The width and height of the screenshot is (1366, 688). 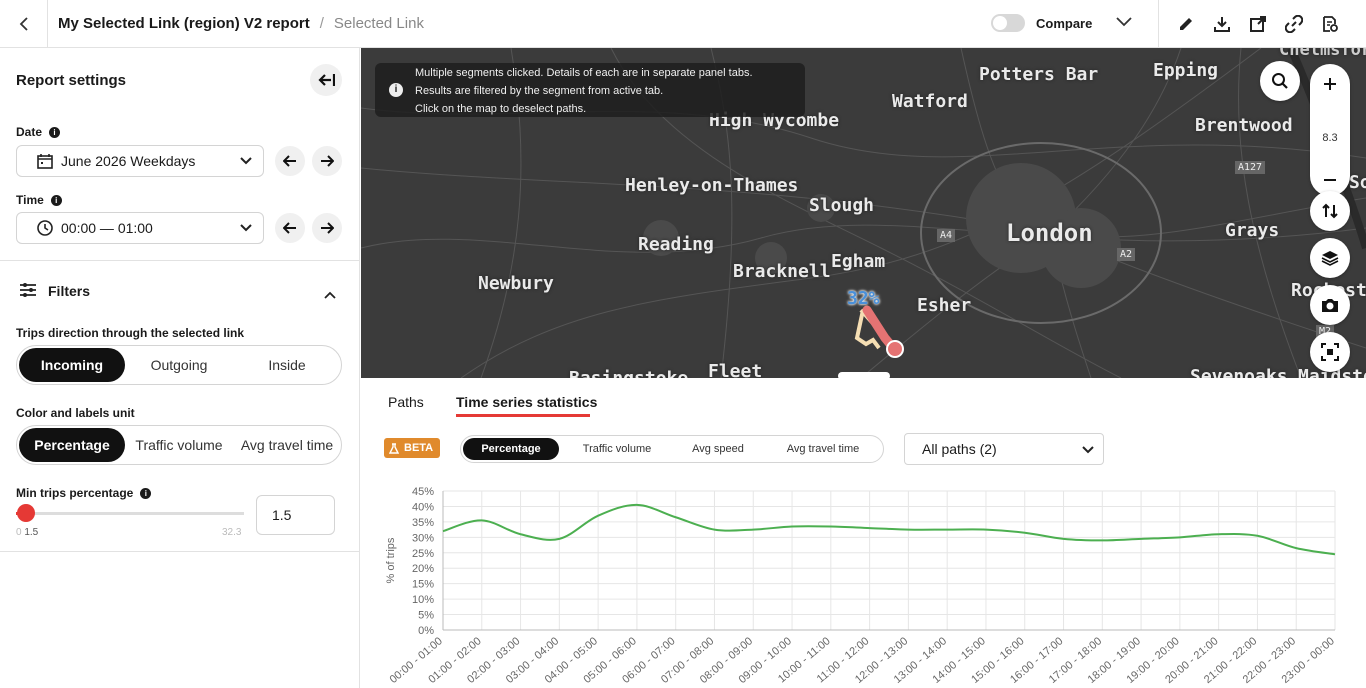 I want to click on zoom-in-button, so click(x=1330, y=86).